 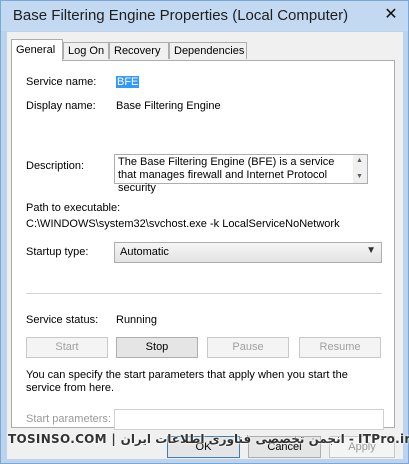 I want to click on start-button: Start, so click(x=67, y=347).